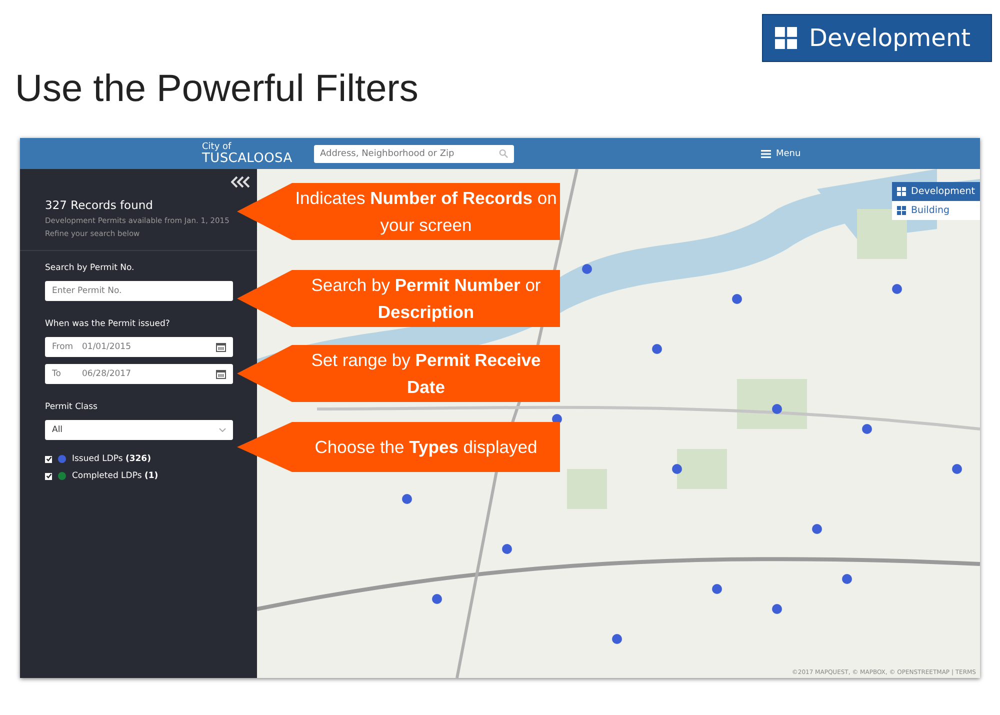 This screenshot has height=715, width=1000. What do you see at coordinates (936, 191) in the screenshot?
I see `layer-toggle: Development` at bounding box center [936, 191].